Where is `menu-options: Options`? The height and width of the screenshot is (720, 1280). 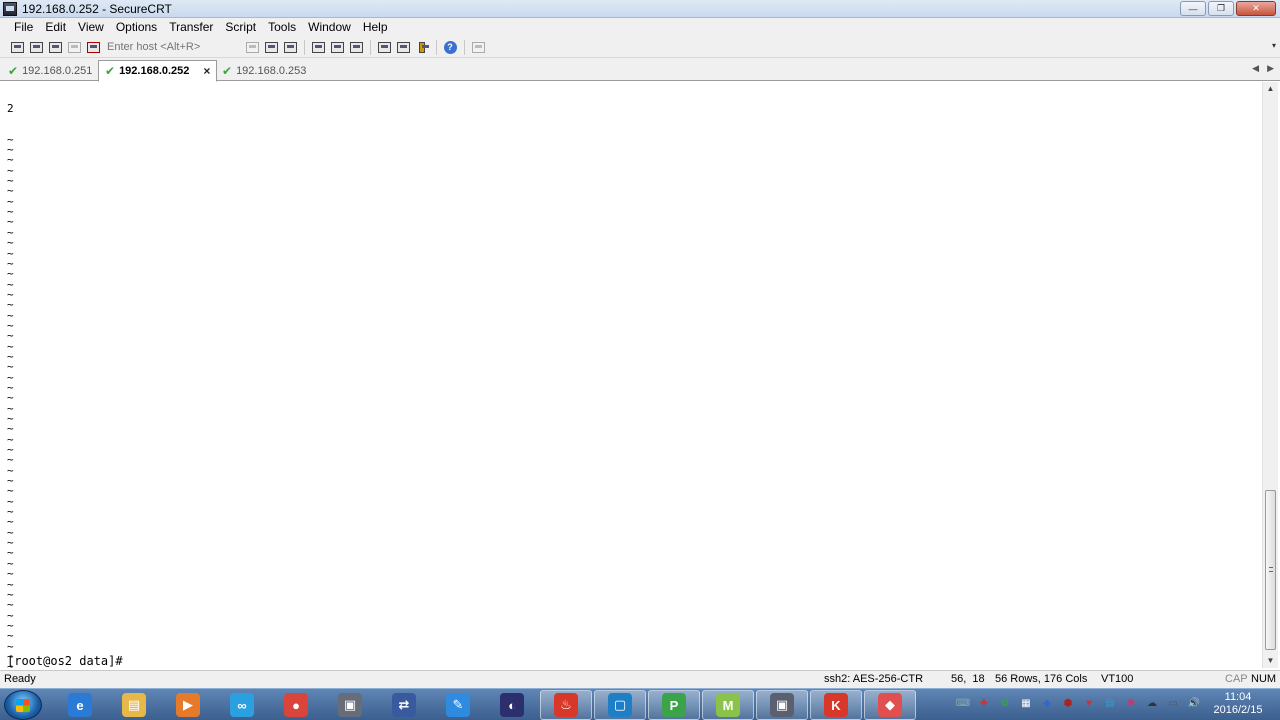
menu-options: Options is located at coordinates (136, 27).